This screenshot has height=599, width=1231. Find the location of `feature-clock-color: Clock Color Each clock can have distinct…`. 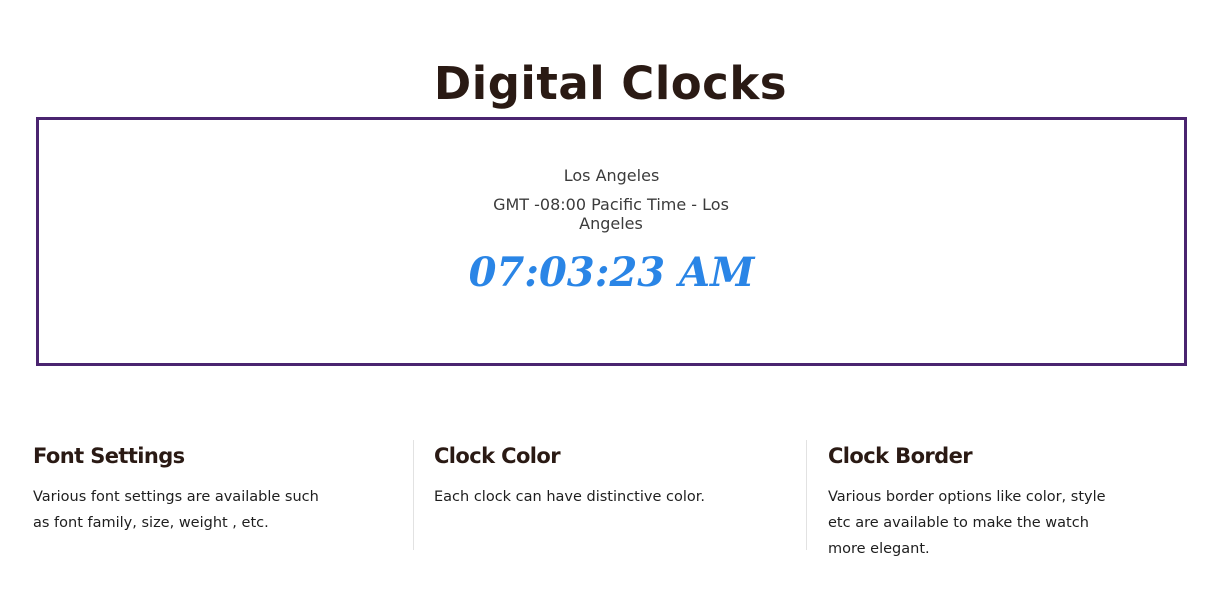

feature-clock-color: Clock Color Each clock can have distinct… is located at coordinates (604, 497).